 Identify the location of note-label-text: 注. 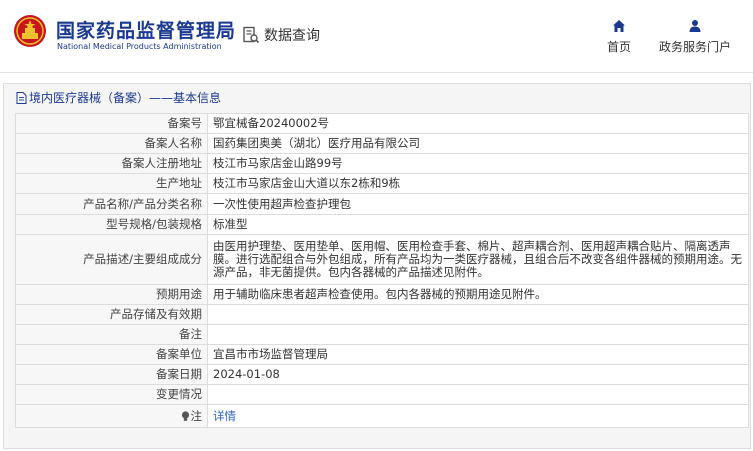
(196, 415).